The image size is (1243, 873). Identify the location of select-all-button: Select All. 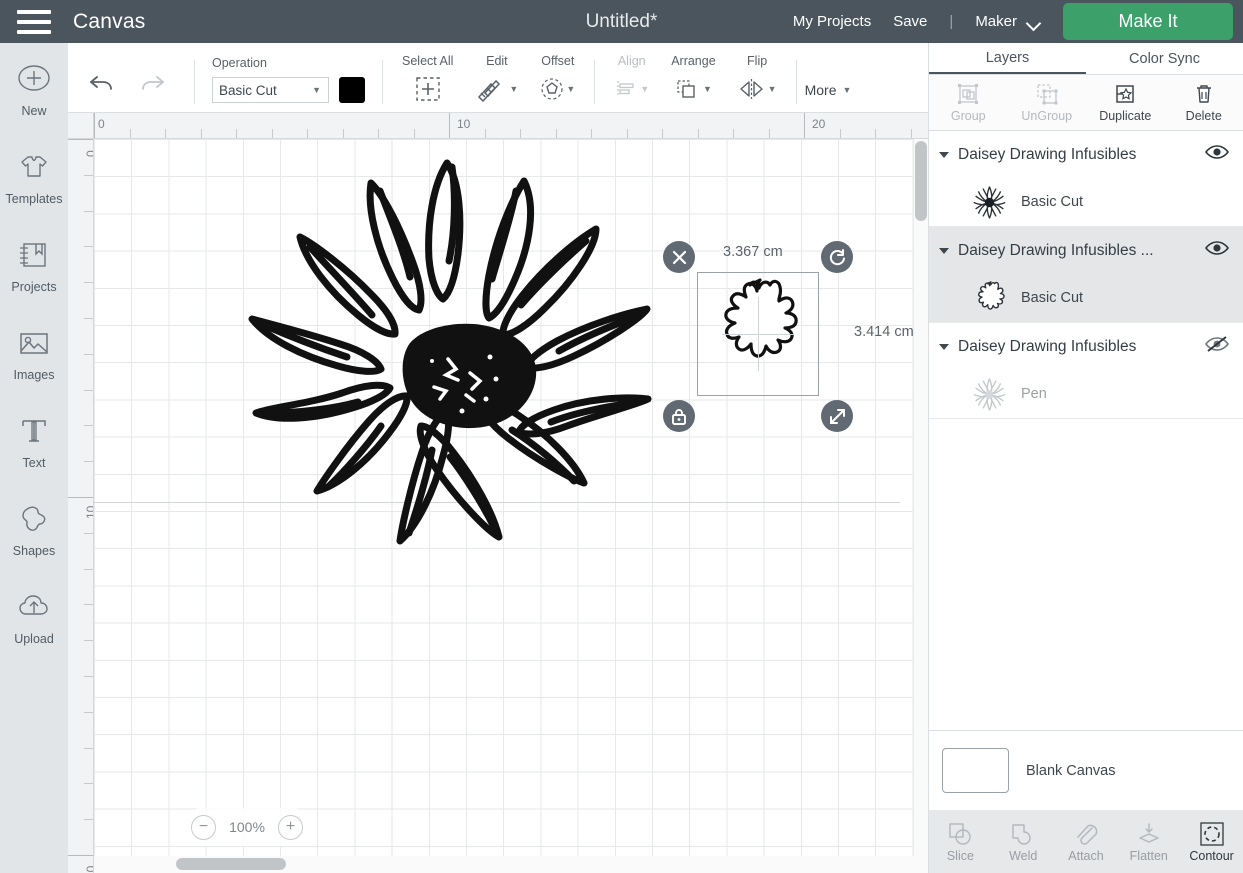
(427, 83).